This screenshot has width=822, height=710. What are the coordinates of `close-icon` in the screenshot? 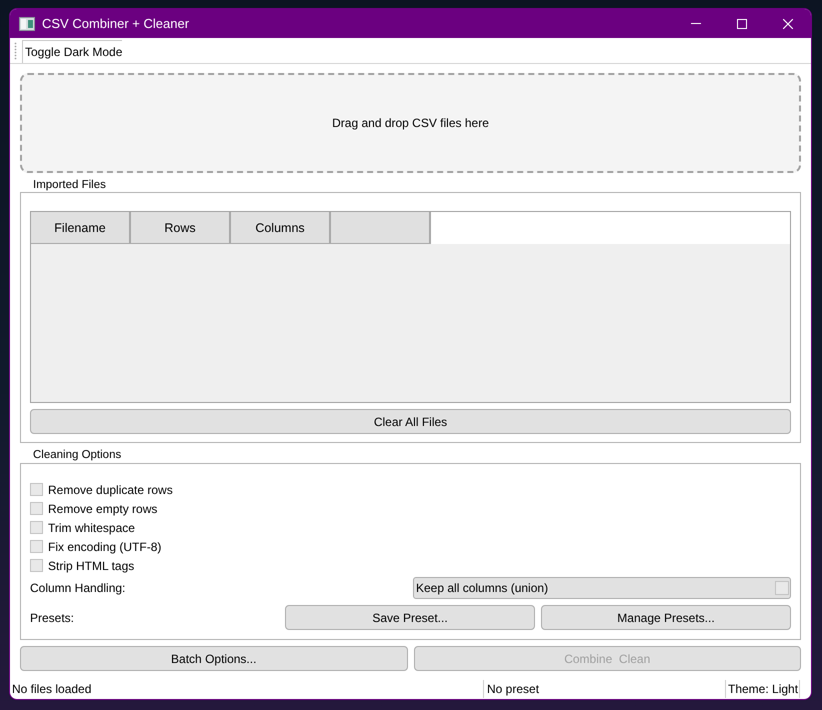 It's located at (788, 23).